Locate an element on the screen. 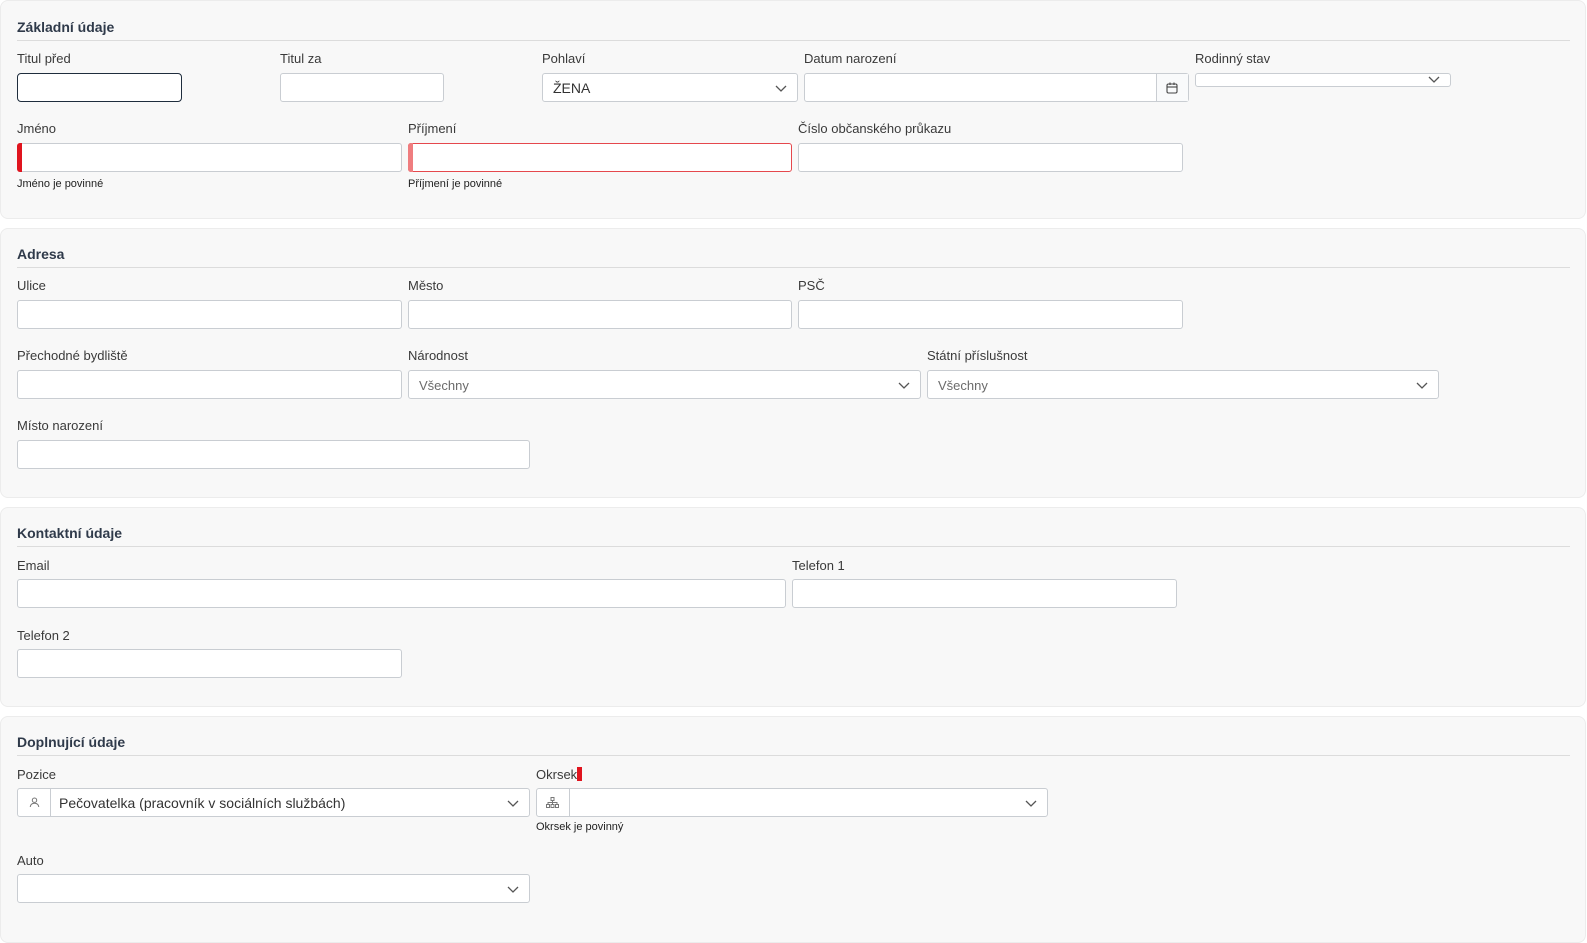 This screenshot has height=943, width=1587. cislo-op-input is located at coordinates (990, 157).